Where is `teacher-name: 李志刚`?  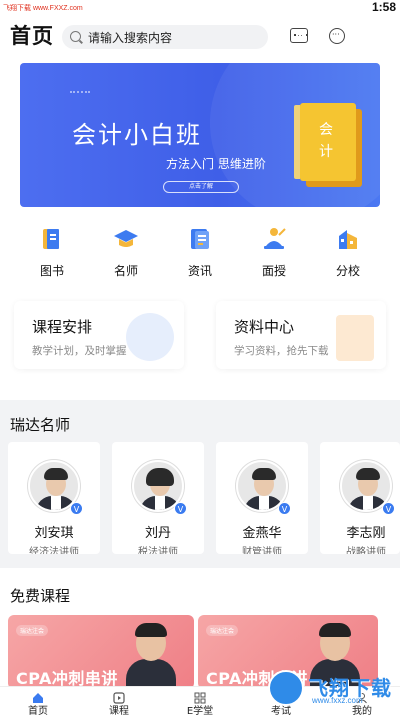 teacher-name: 李志刚 is located at coordinates (366, 533).